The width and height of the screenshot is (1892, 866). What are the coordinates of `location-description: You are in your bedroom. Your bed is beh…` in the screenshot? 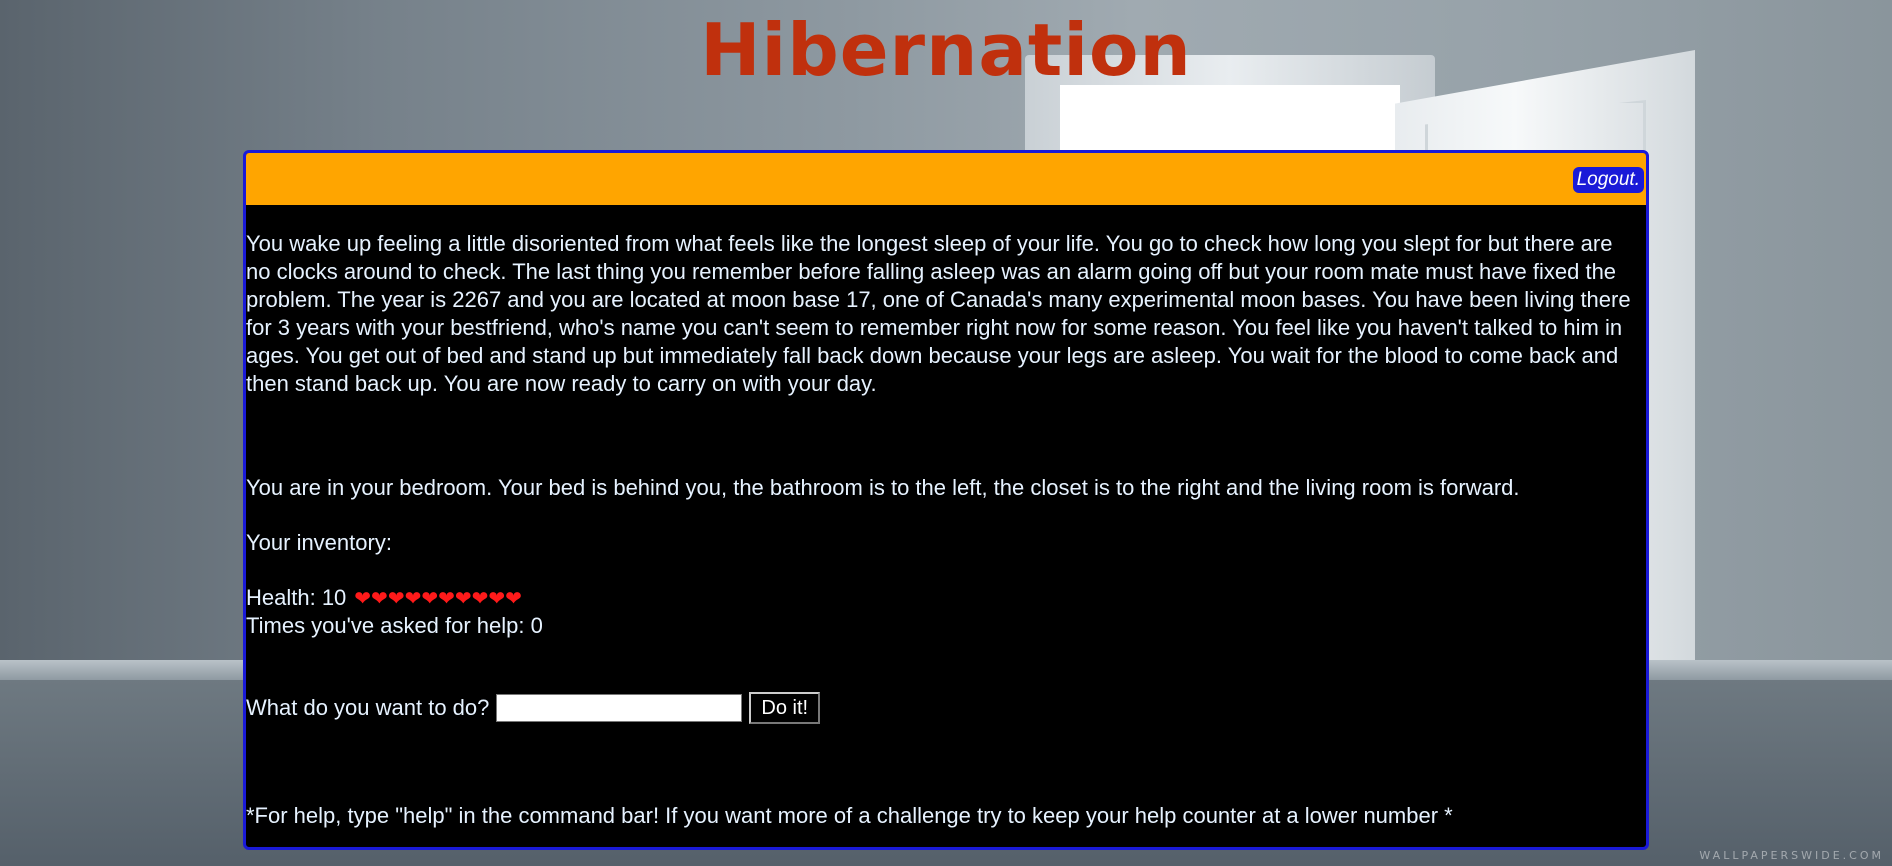 It's located at (883, 487).